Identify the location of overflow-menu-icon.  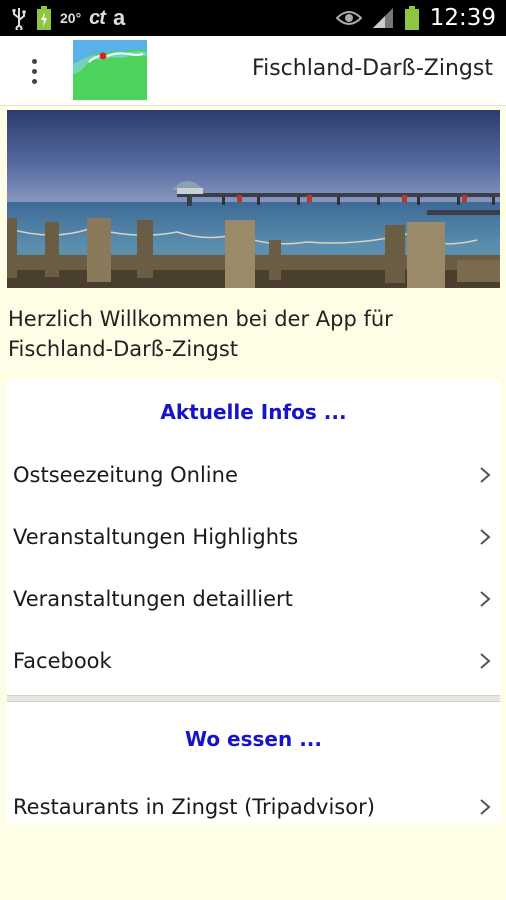
(34, 71).